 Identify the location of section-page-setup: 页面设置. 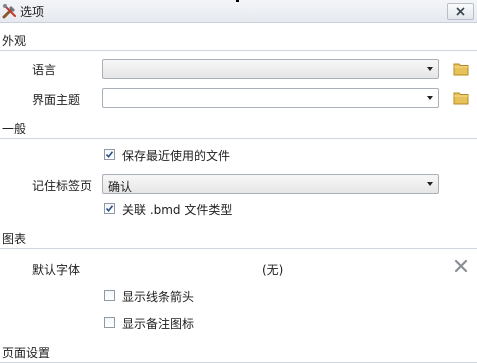
(238, 351).